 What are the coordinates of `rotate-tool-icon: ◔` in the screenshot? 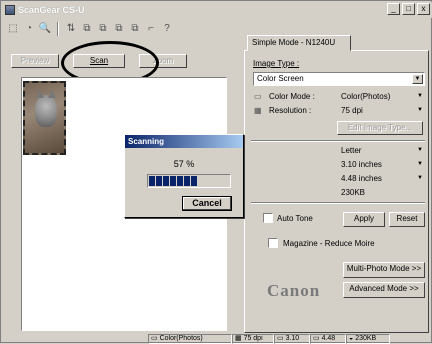 It's located at (29, 29).